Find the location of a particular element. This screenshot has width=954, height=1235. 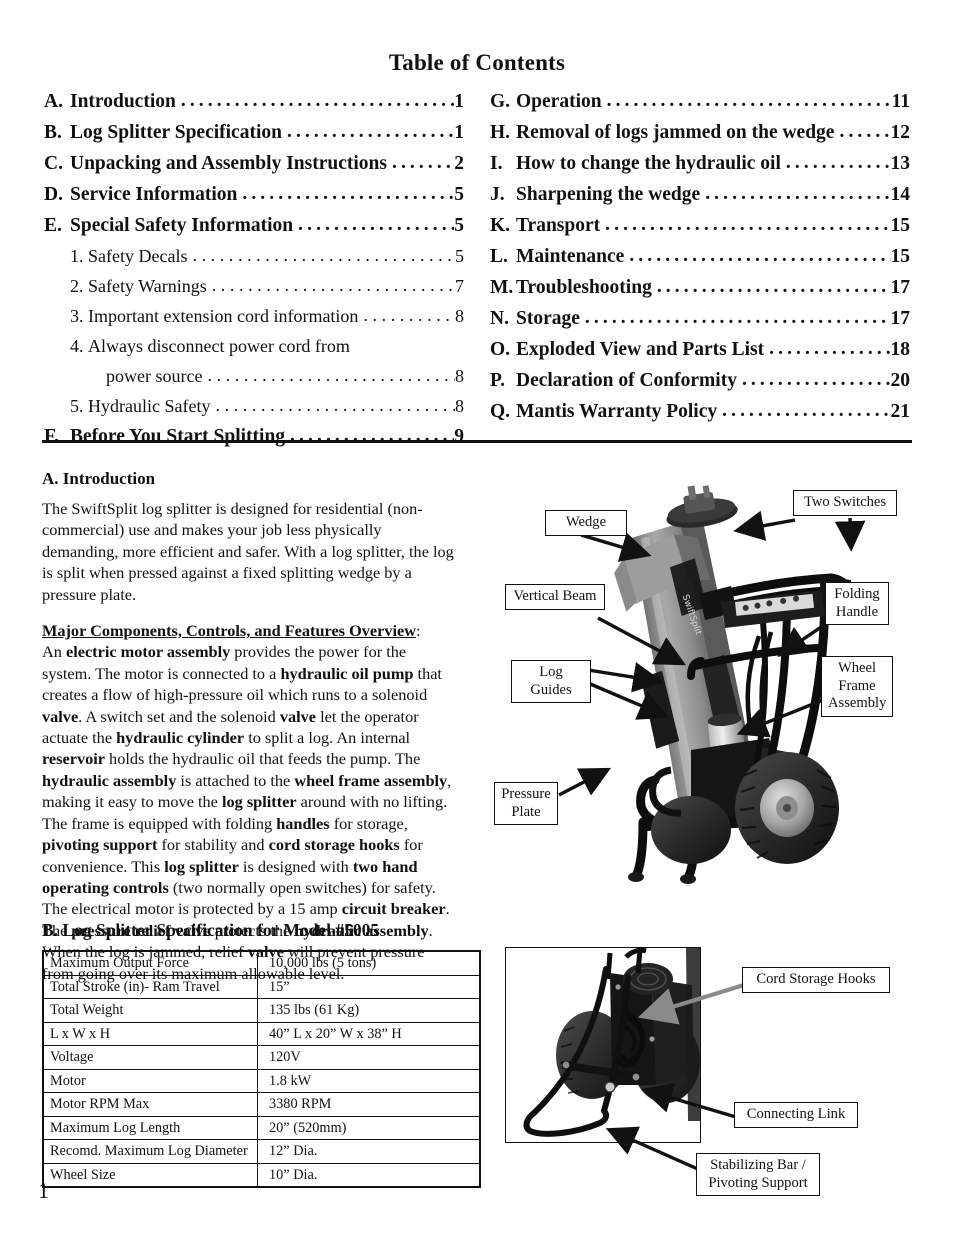

toc-entry-title: Operation is located at coordinates (559, 101).